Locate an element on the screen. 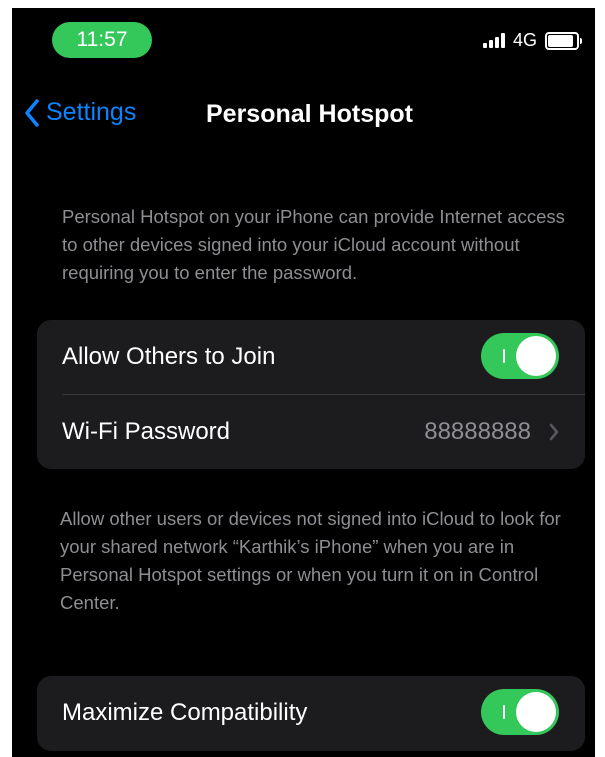  chevron-left-icon is located at coordinates (32, 112).